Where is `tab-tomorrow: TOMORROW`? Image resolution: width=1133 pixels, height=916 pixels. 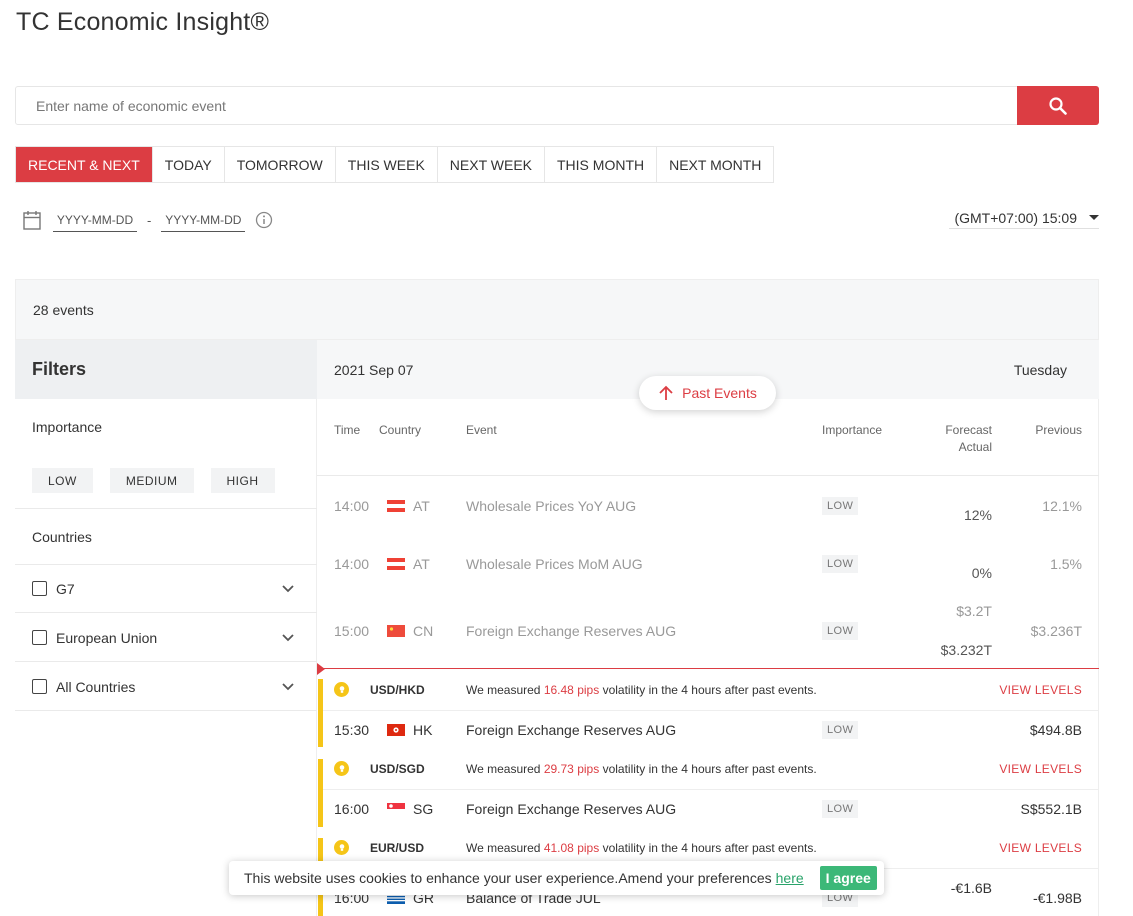 tab-tomorrow: TOMORROW is located at coordinates (280, 164).